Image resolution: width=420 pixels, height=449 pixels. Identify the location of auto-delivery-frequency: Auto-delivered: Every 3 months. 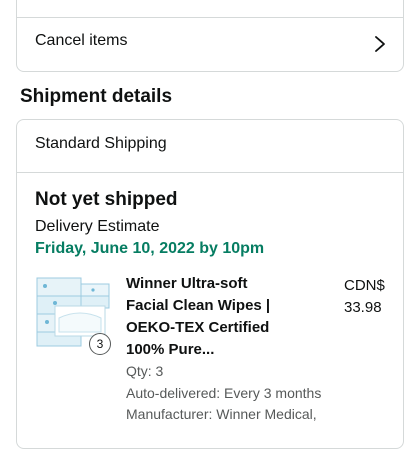
(224, 393).